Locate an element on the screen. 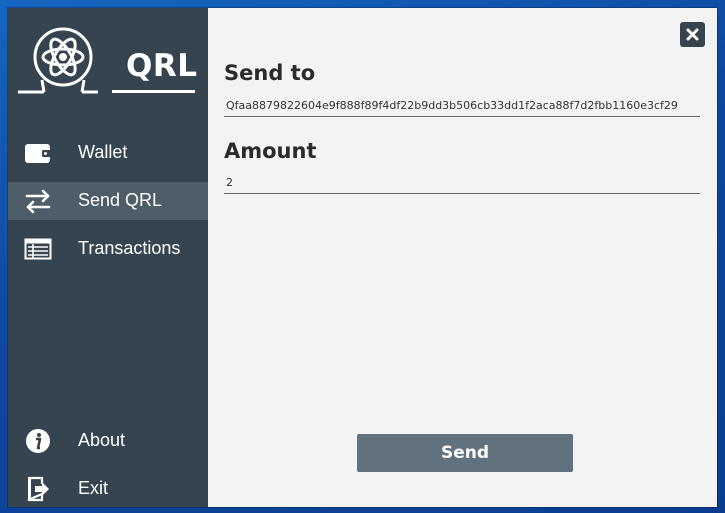  transactions-list-icon is located at coordinates (38, 249).